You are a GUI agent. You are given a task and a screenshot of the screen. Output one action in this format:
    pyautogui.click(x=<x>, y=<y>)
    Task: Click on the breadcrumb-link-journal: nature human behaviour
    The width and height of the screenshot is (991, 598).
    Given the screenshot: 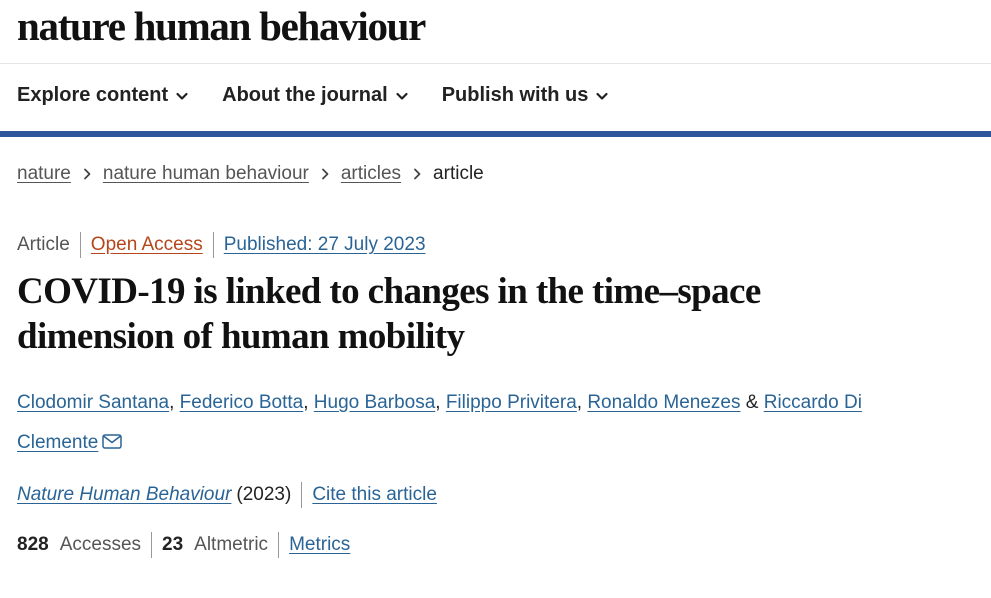 What is the action you would take?
    pyautogui.click(x=206, y=174)
    